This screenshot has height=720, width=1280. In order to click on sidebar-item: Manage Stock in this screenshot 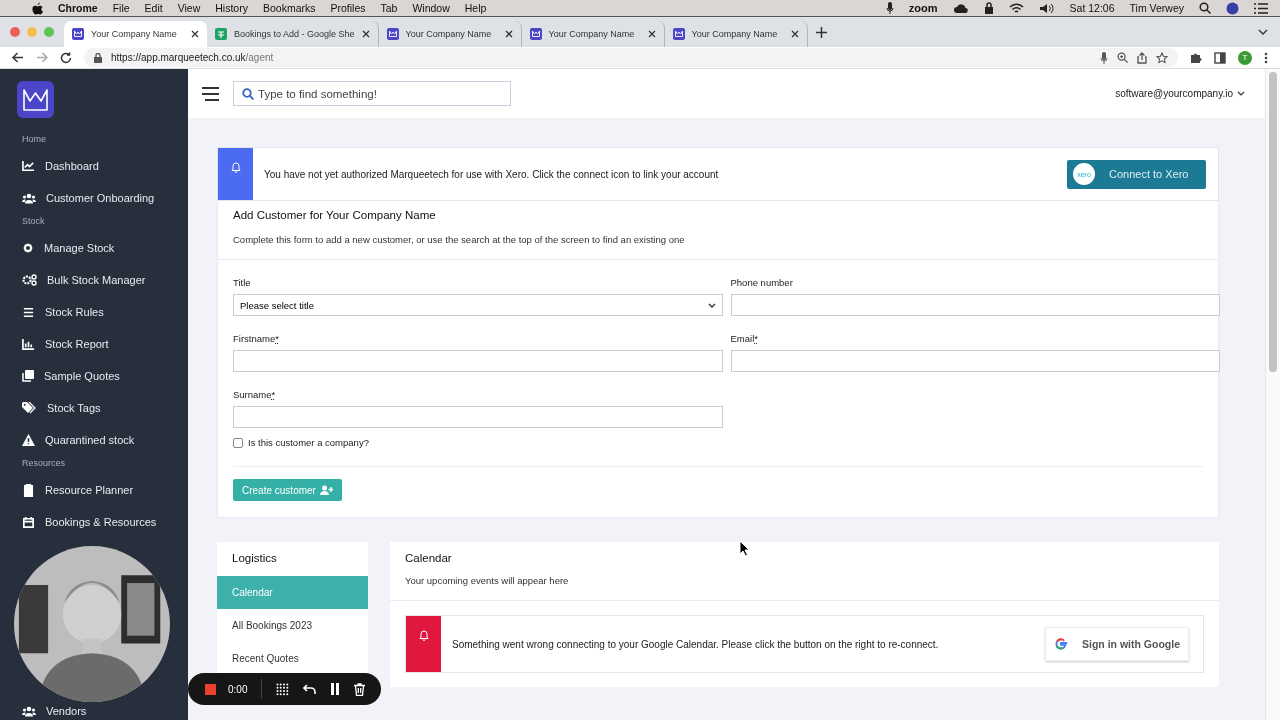, I will do `click(94, 248)`.